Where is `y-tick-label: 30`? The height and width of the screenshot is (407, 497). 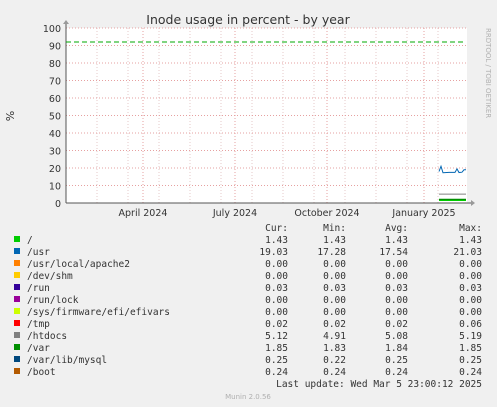
y-tick-label: 30 is located at coordinates (55, 152).